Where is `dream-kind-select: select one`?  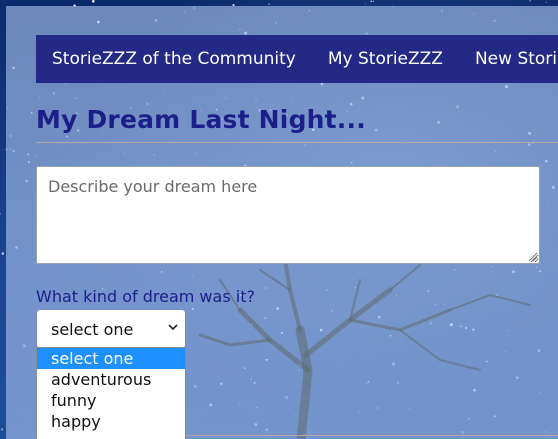 dream-kind-select: select one is located at coordinates (111, 329).